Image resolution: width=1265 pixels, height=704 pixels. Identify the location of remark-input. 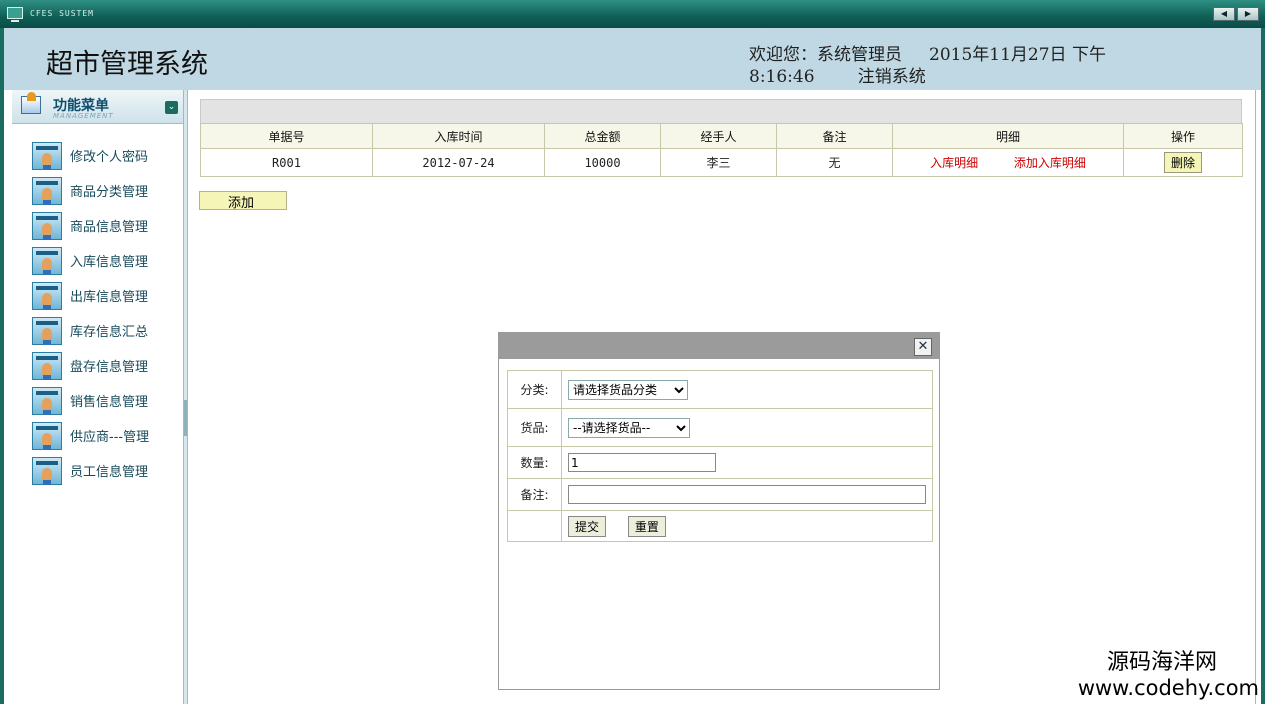
(747, 494).